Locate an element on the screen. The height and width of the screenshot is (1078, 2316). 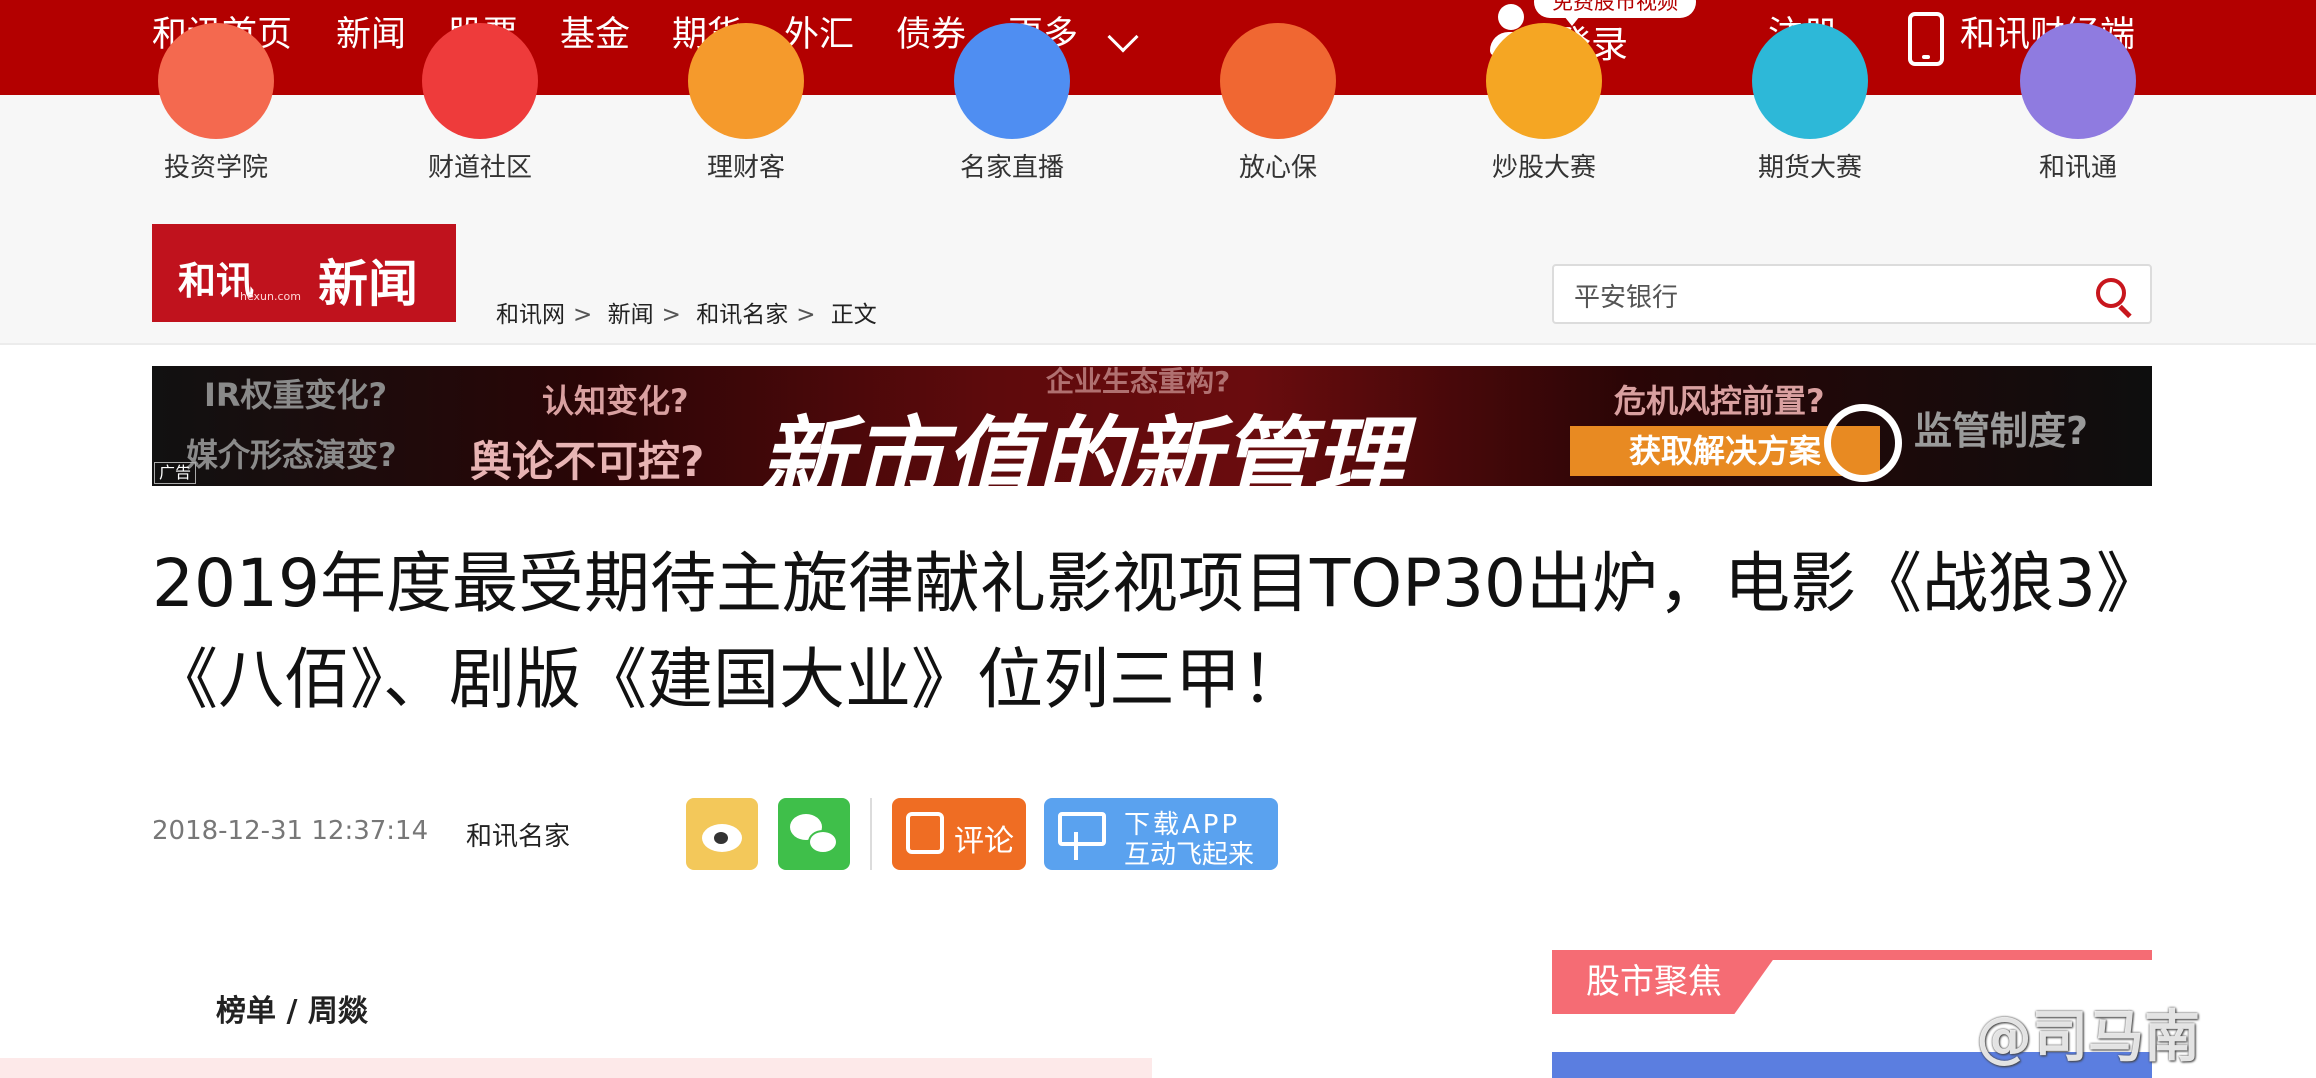
quicklink-label: 期货大赛 is located at coordinates (1809, 168).